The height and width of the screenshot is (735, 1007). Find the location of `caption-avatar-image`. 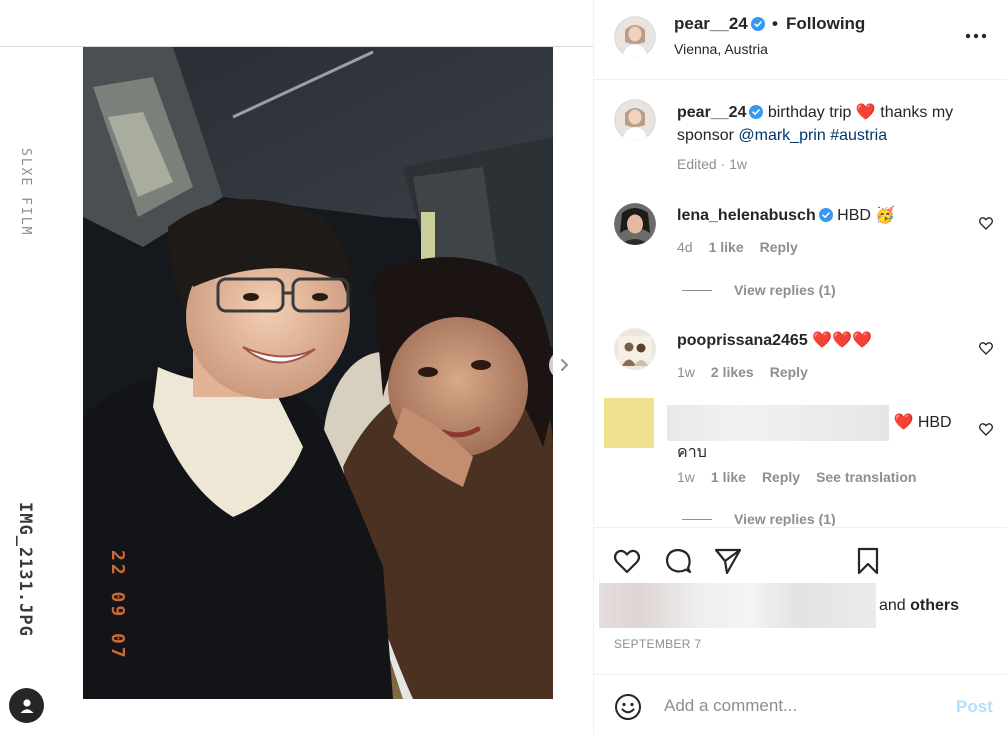

caption-avatar-image is located at coordinates (635, 120).